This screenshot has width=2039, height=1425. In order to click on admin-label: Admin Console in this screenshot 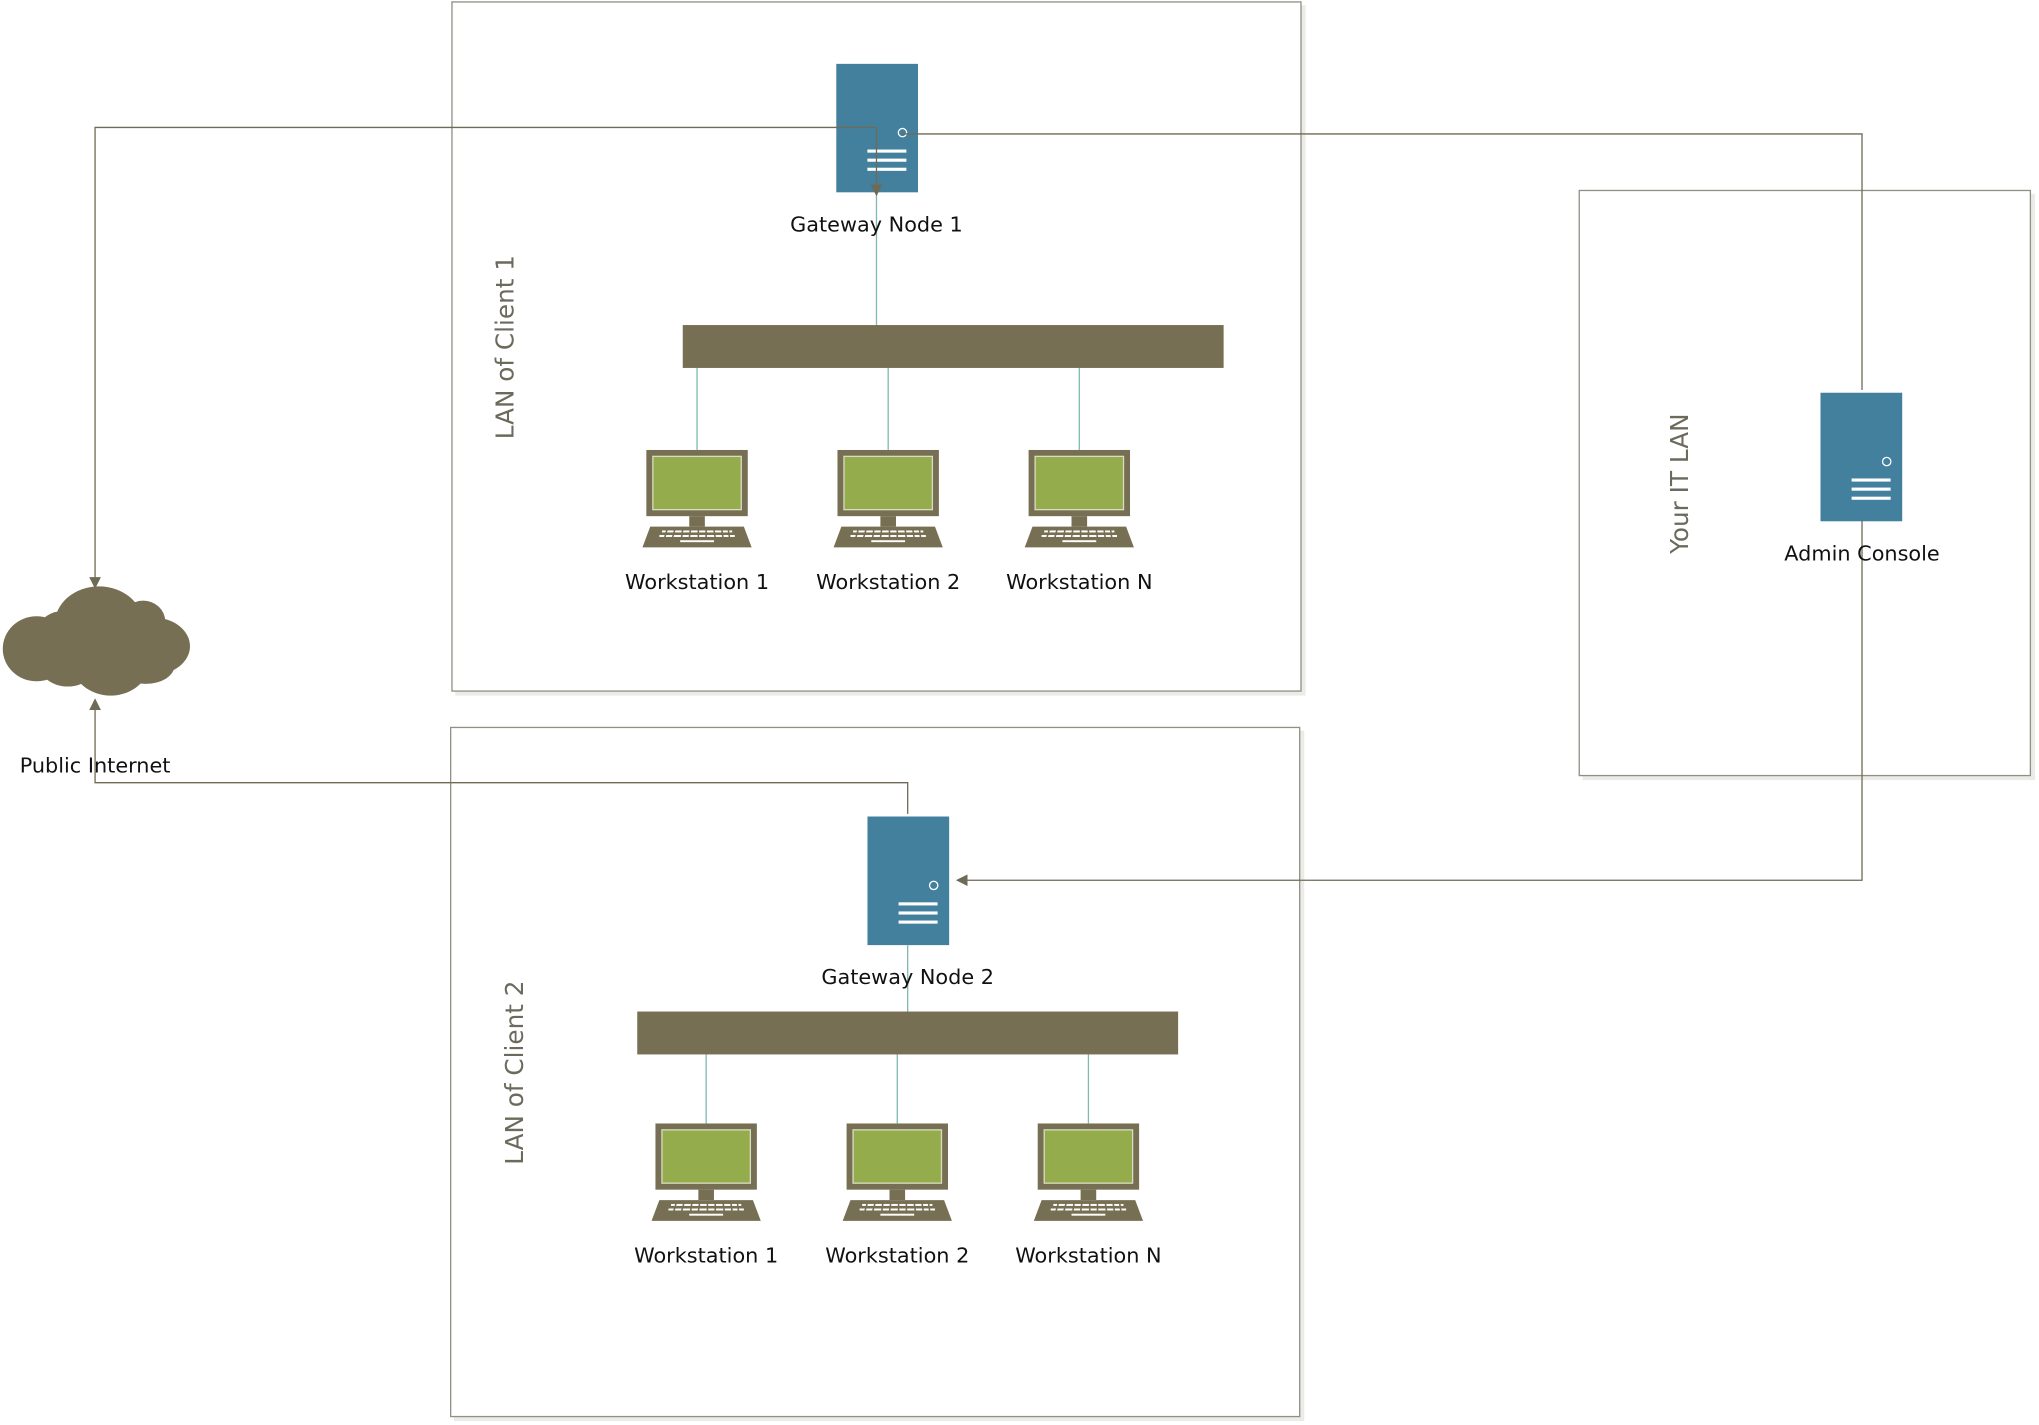, I will do `click(1861, 553)`.